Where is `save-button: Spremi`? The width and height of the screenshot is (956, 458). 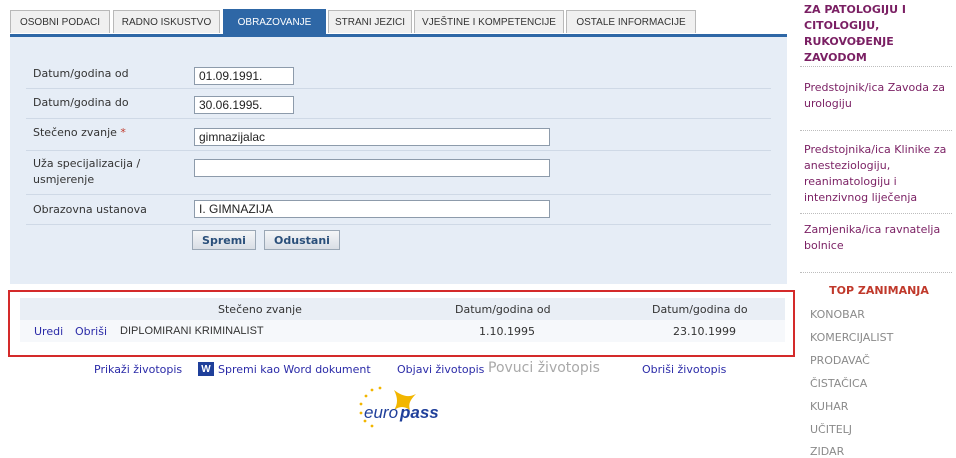 save-button: Spremi is located at coordinates (224, 240).